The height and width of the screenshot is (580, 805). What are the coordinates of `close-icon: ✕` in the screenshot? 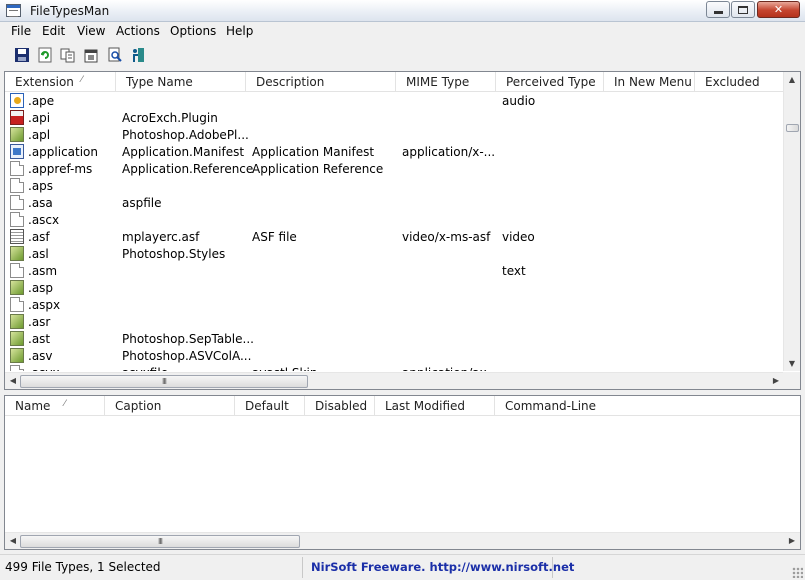 It's located at (778, 9).